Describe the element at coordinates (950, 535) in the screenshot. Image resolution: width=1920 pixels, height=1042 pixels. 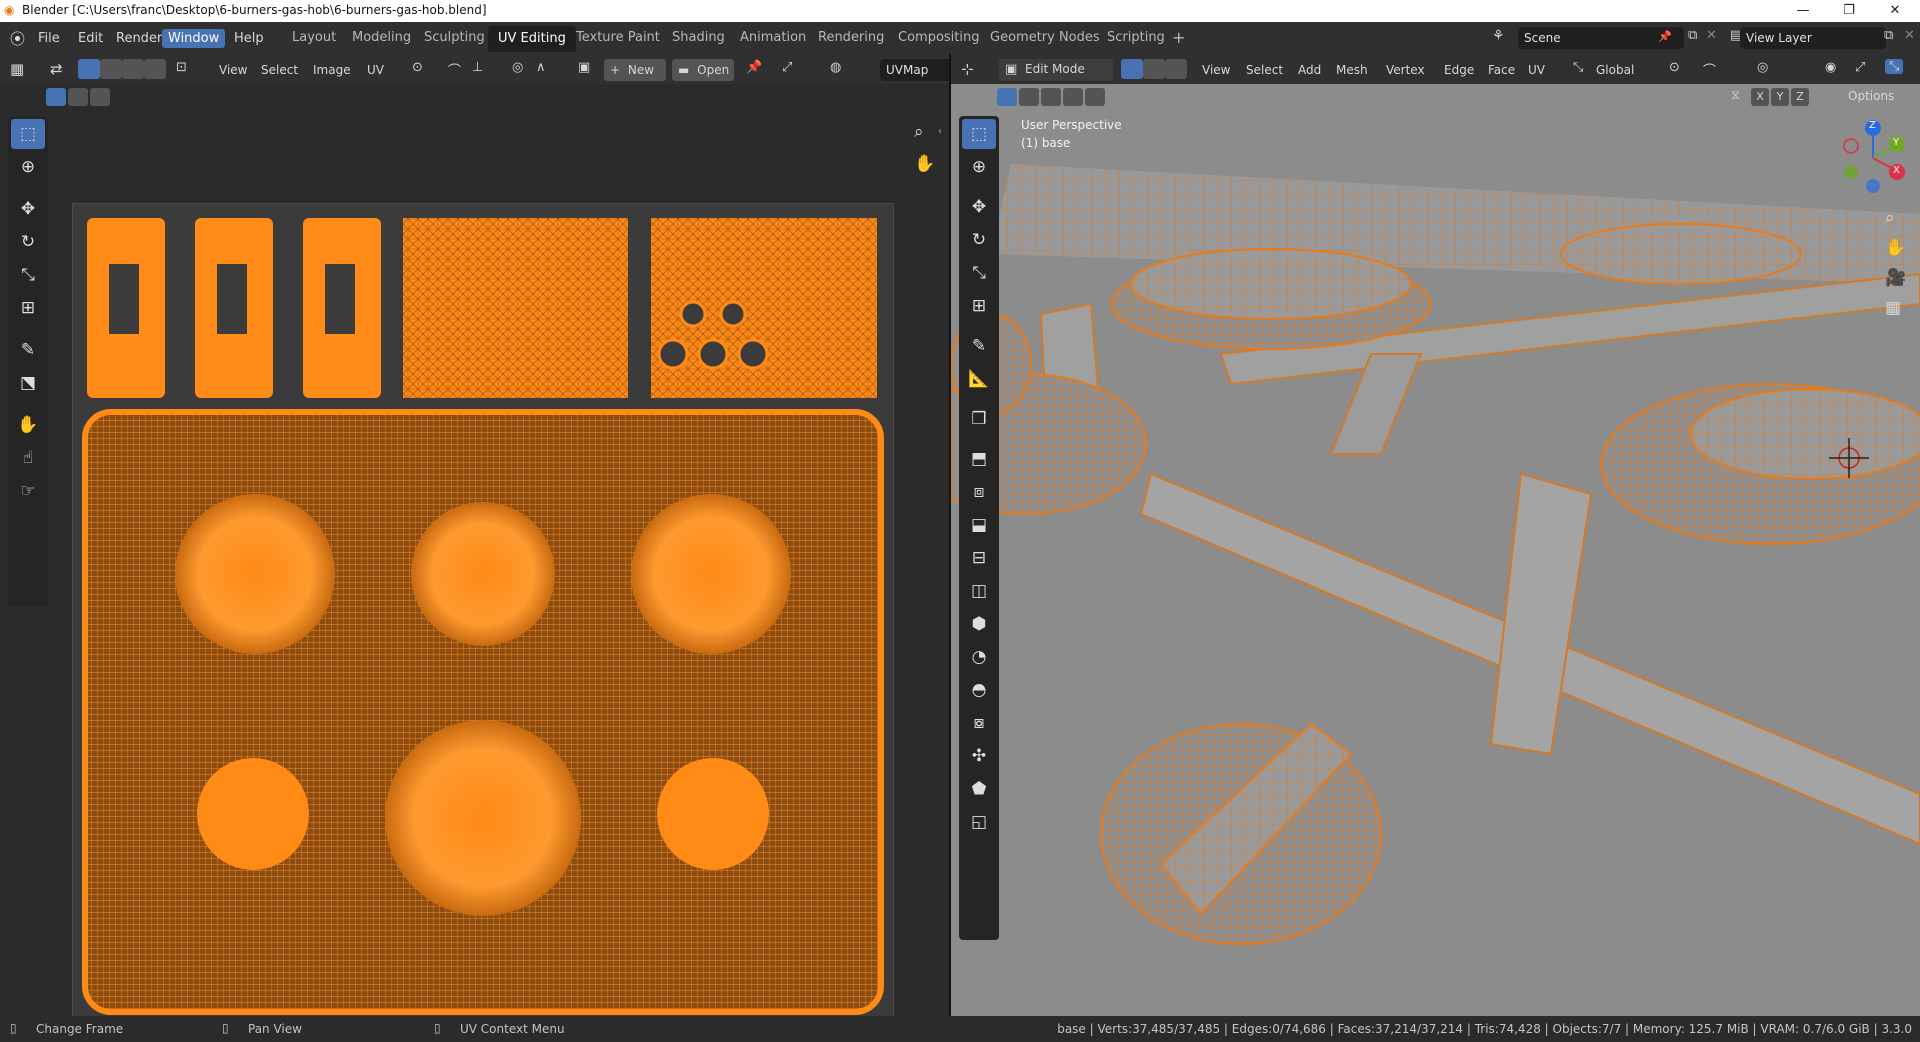
I see `area-divider` at that location.